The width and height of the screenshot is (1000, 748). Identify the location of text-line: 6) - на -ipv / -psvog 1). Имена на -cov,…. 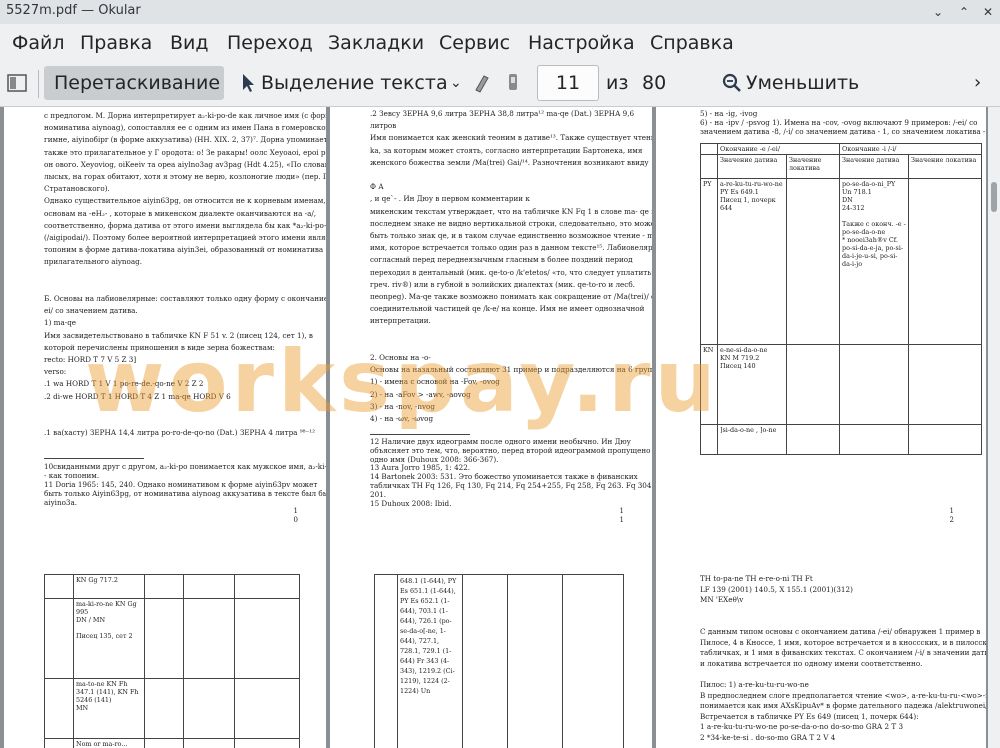
(839, 122).